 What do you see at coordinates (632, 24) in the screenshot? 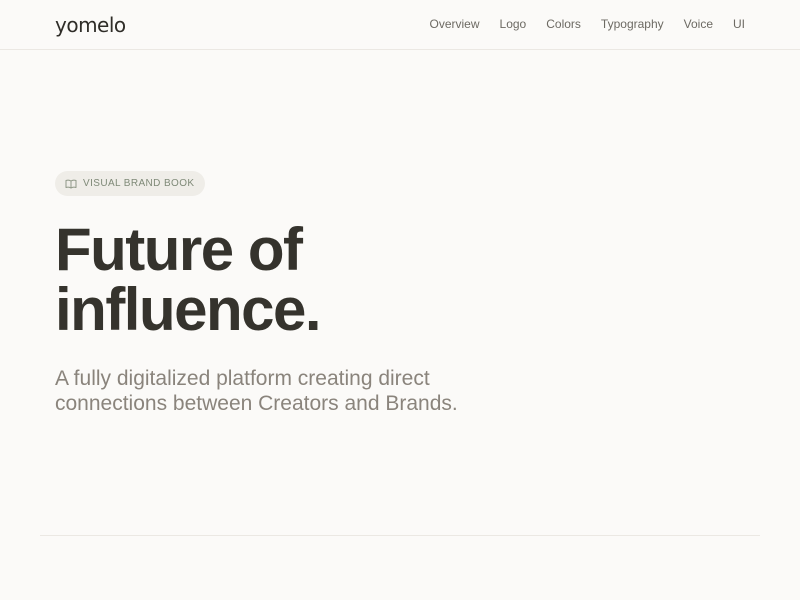
I see `nav-typography: Typography` at bounding box center [632, 24].